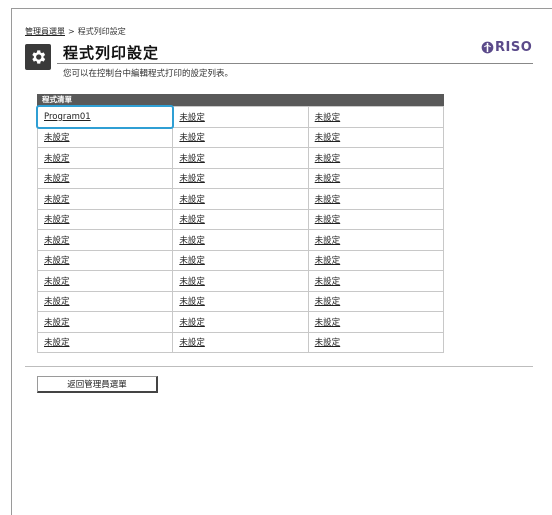  What do you see at coordinates (240, 100) in the screenshot?
I see `table-header: 程式清單` at bounding box center [240, 100].